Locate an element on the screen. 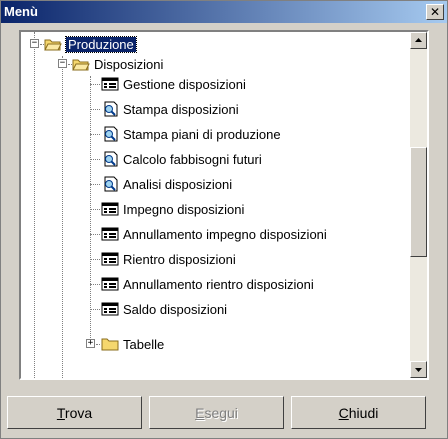 The image size is (448, 439). esegui-label: Esegui is located at coordinates (216, 412).